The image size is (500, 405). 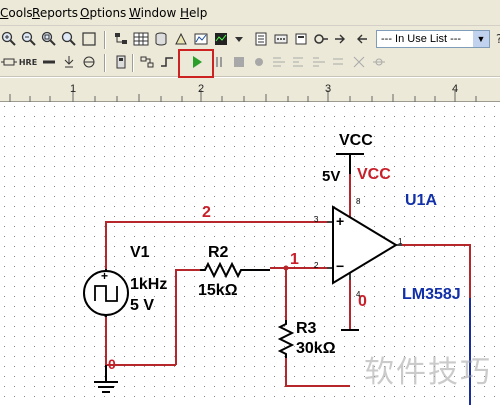 What do you see at coordinates (340, 266) in the screenshot?
I see `opamp-minus-pin: −` at bounding box center [340, 266].